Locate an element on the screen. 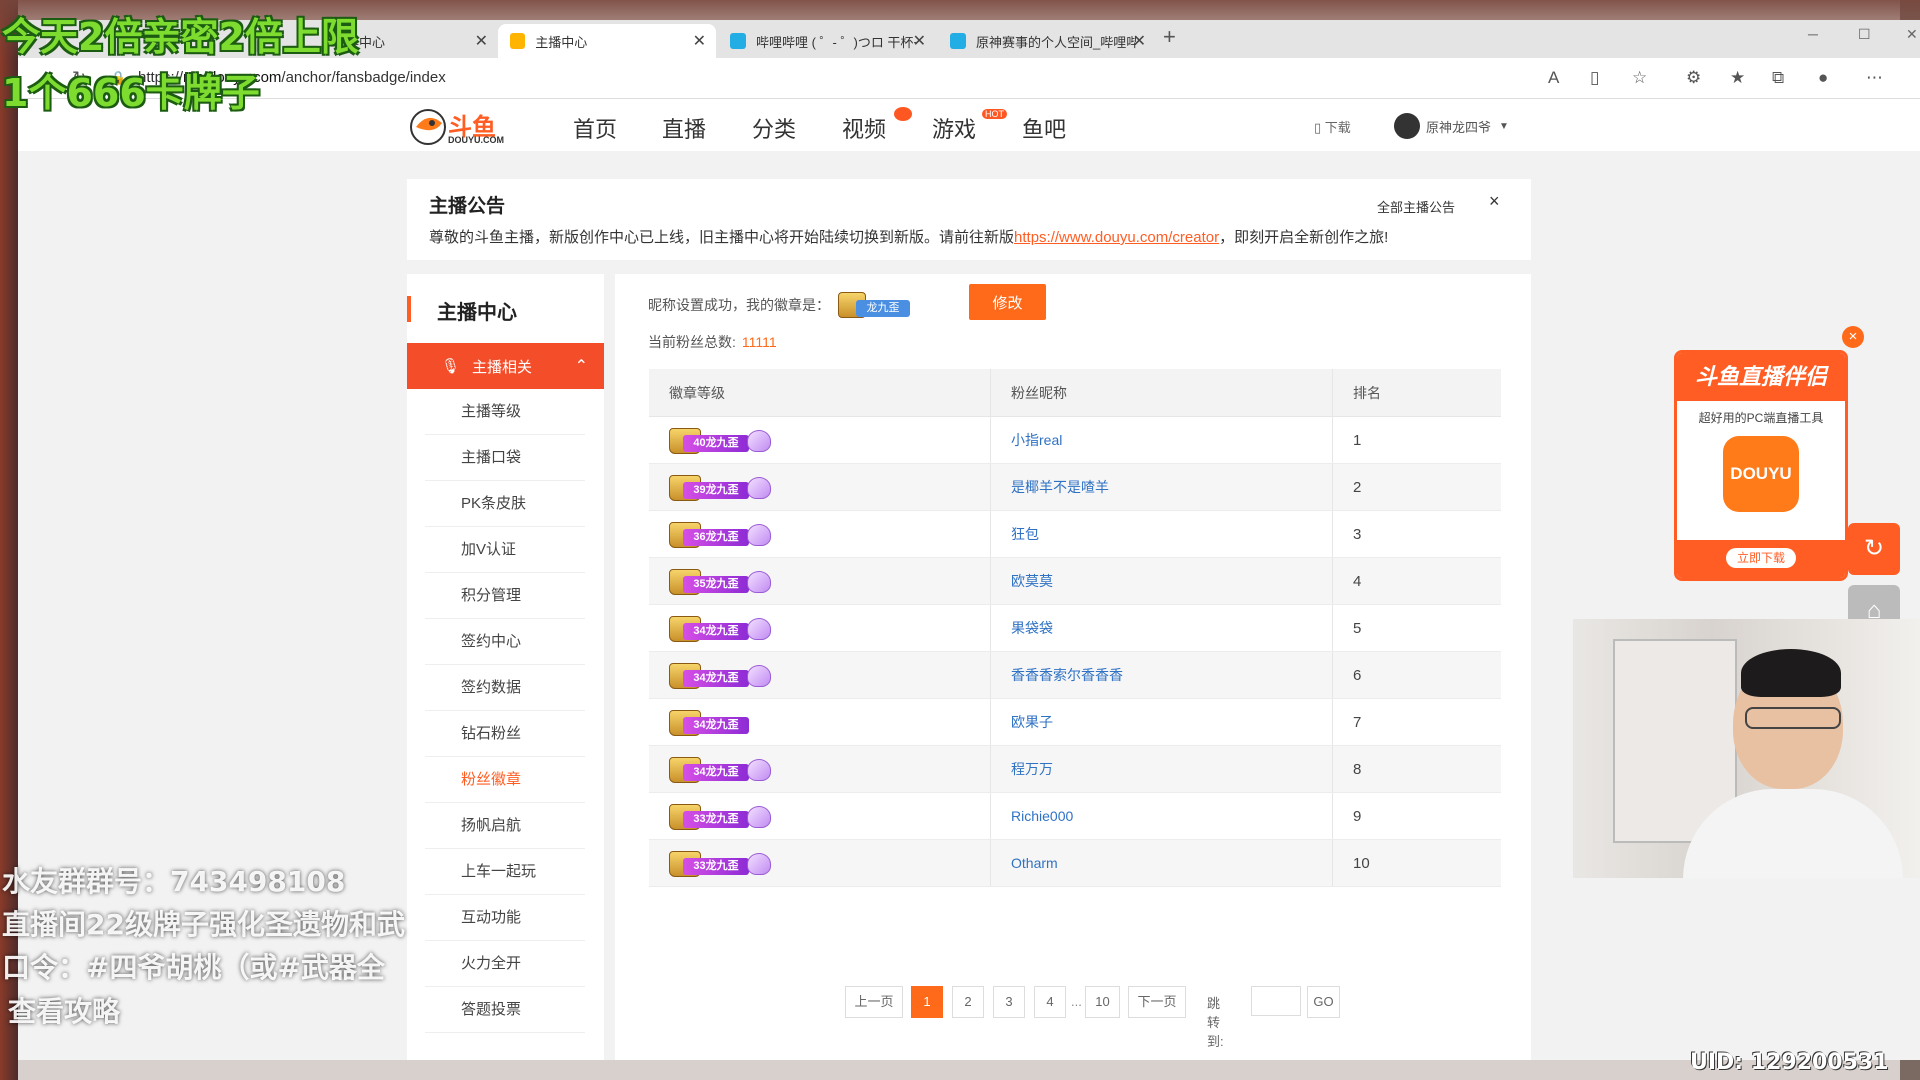 The width and height of the screenshot is (1920, 1080). nav-video: 视频 is located at coordinates (864, 128).